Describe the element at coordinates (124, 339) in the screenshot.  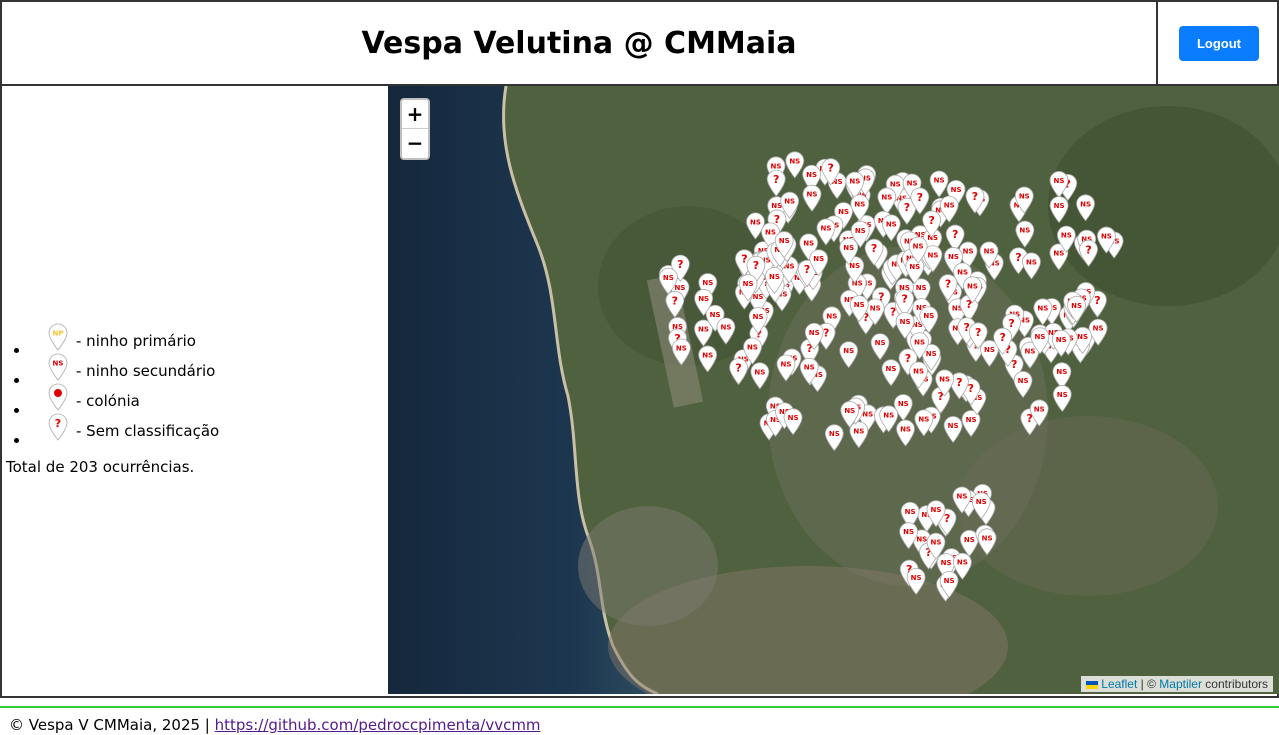
I see `legend-item: NP - ninho primário` at that location.